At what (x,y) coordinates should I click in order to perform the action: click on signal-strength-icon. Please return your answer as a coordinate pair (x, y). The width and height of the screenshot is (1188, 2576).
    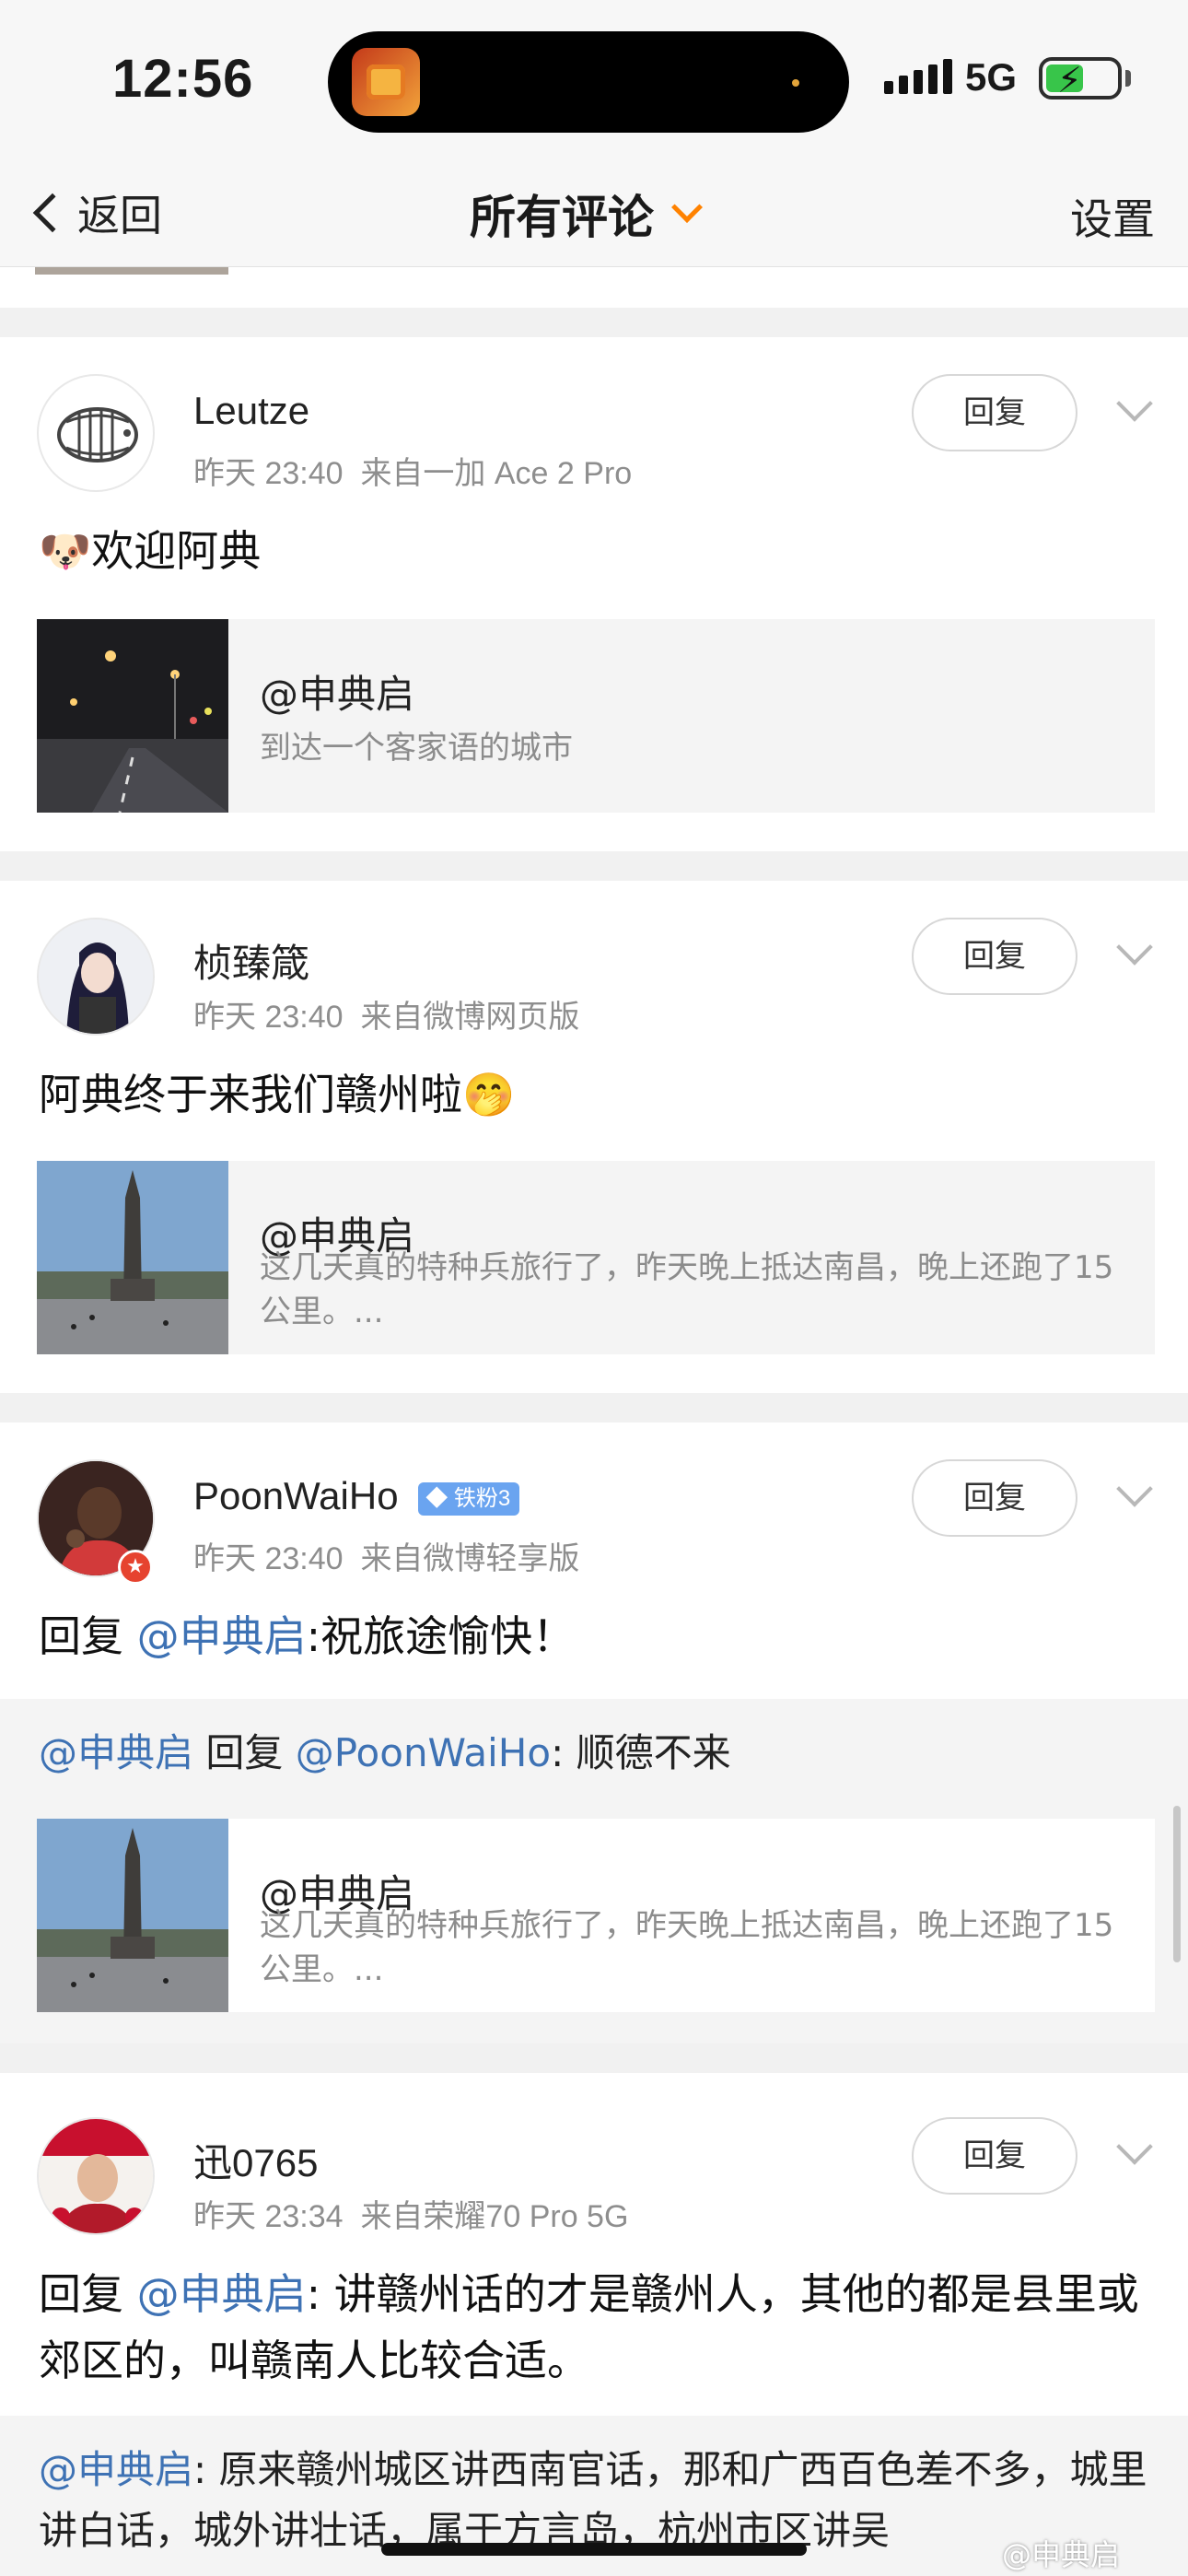
    Looking at the image, I should click on (918, 76).